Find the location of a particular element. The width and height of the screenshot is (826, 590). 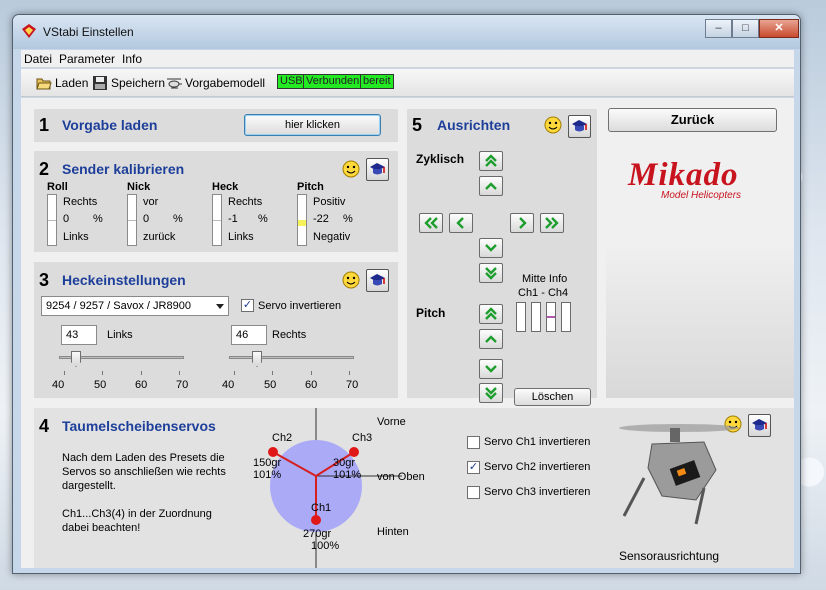

section-3-number: 3 is located at coordinates (44, 280).